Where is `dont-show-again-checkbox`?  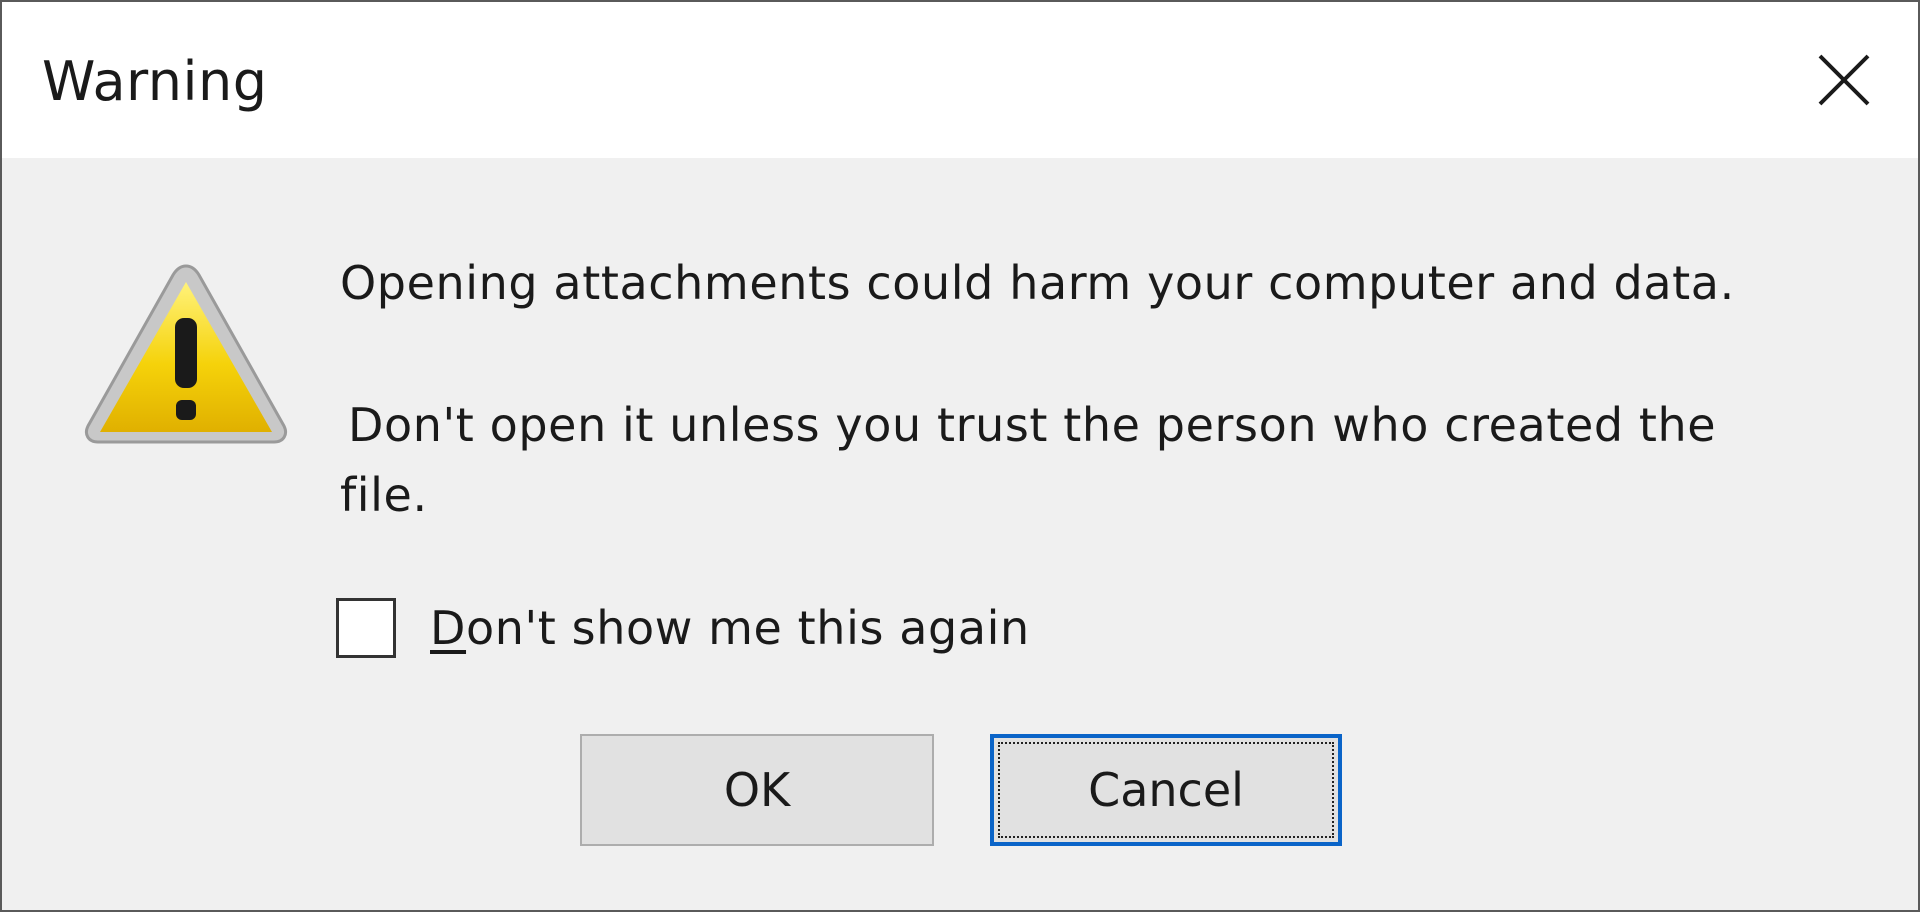 dont-show-again-checkbox is located at coordinates (366, 628).